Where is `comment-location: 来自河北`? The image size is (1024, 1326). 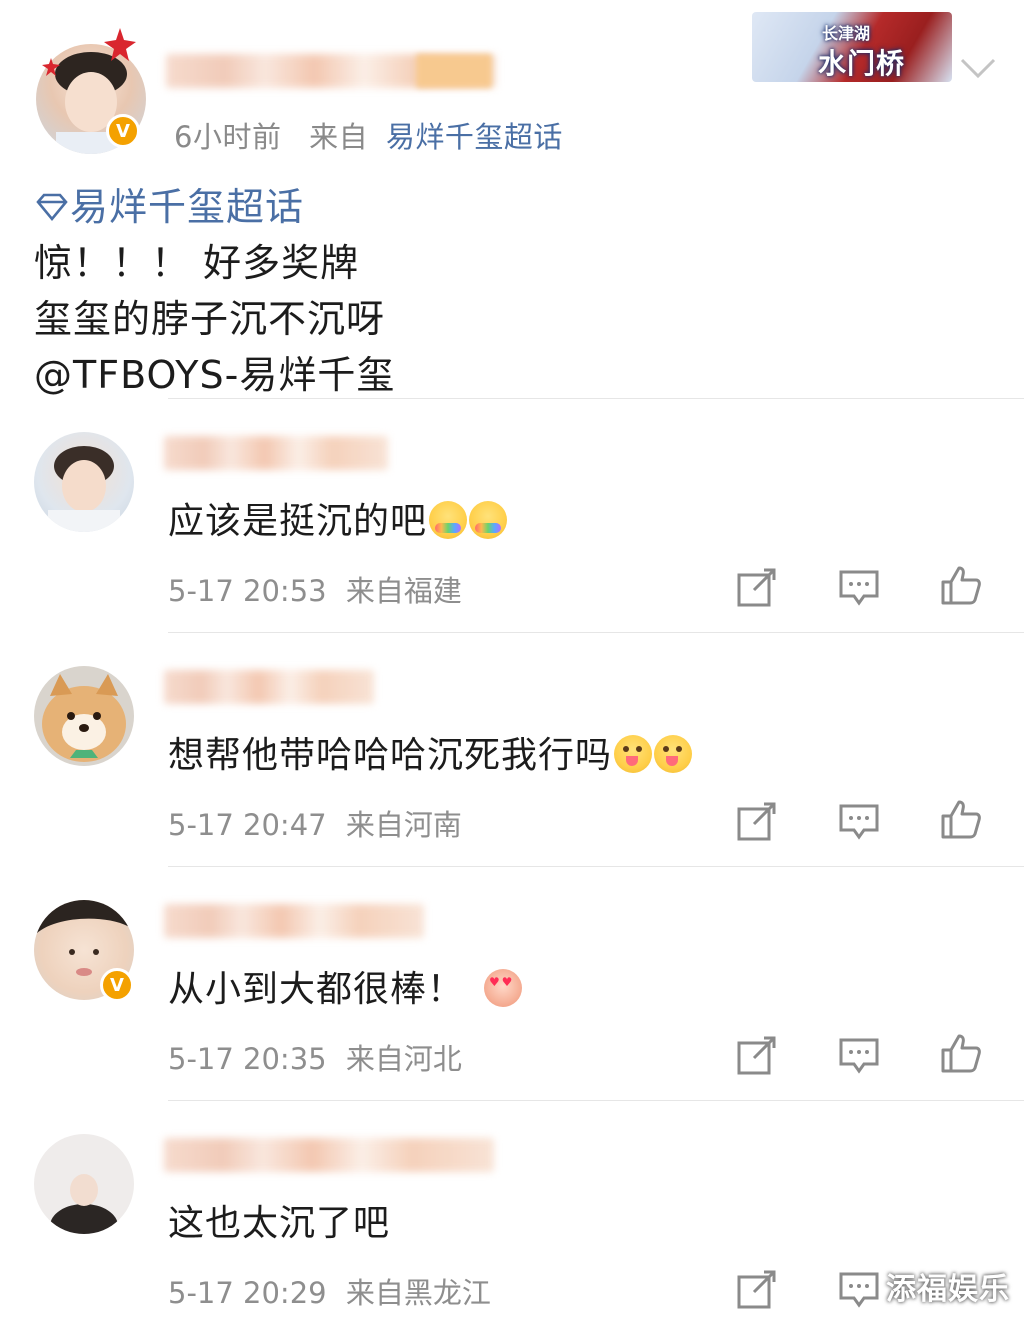
comment-location: 来自河北 is located at coordinates (403, 1059).